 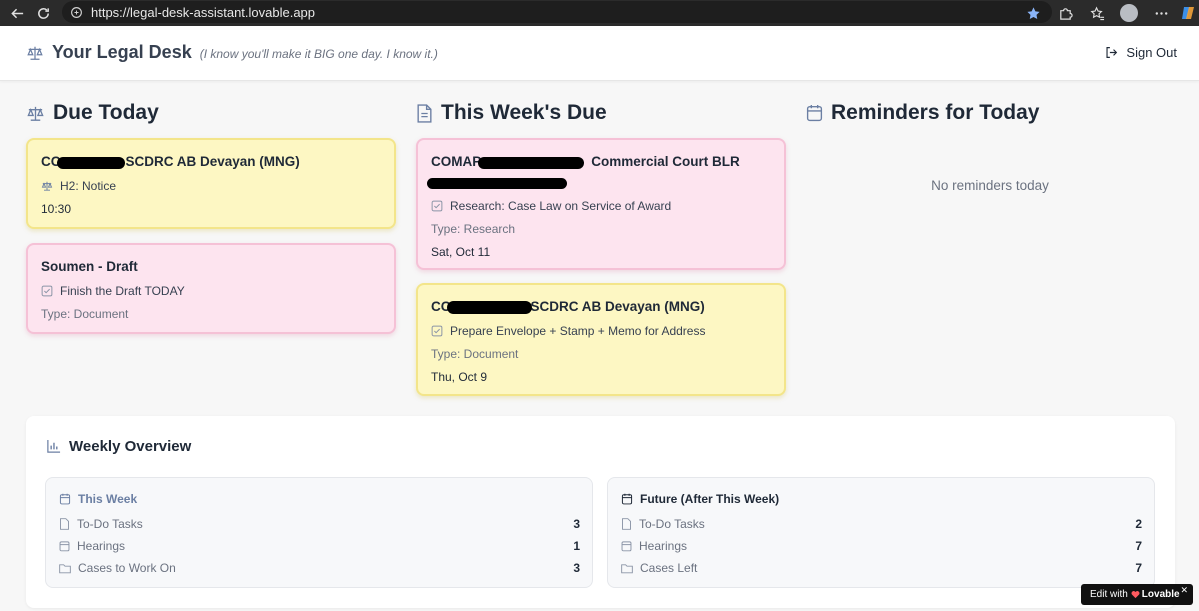 I want to click on card-date: Sat, Oct 11, so click(x=461, y=252).